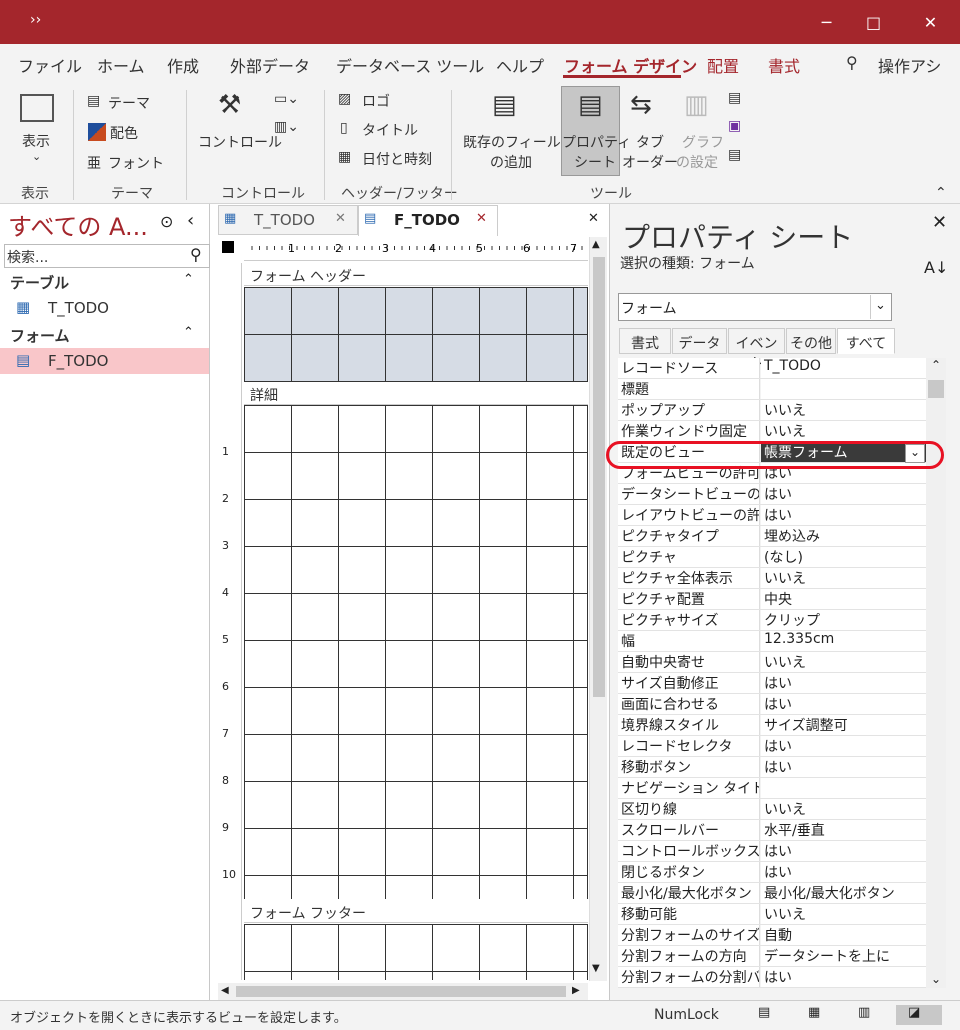 The width and height of the screenshot is (960, 1030). I want to click on property-row: ピクチャ配置 中央, so click(772, 599).